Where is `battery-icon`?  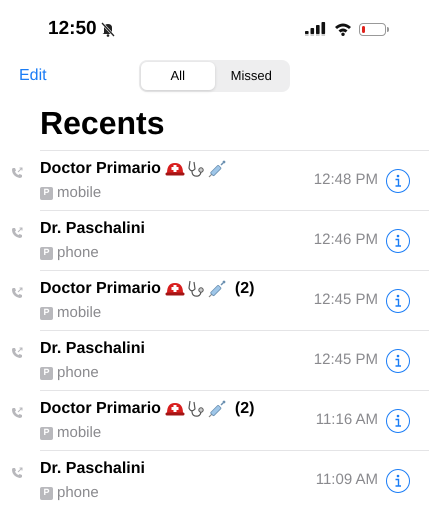 battery-icon is located at coordinates (374, 29).